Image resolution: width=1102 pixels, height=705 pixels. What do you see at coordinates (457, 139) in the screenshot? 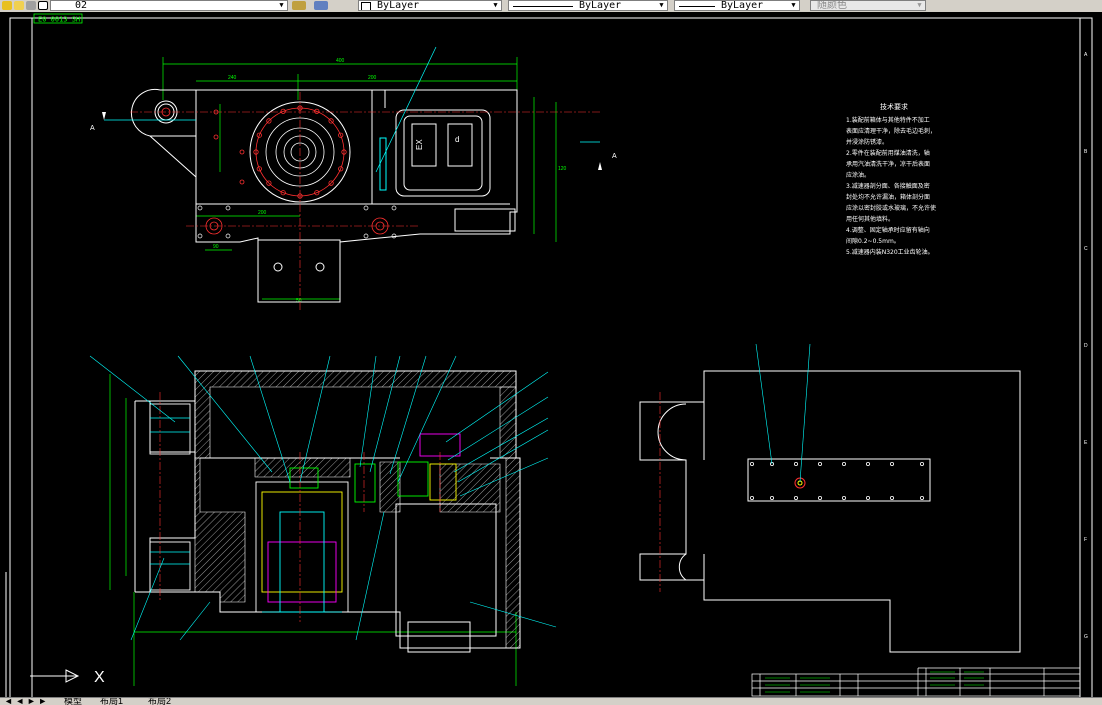
I see `window-label: d` at bounding box center [457, 139].